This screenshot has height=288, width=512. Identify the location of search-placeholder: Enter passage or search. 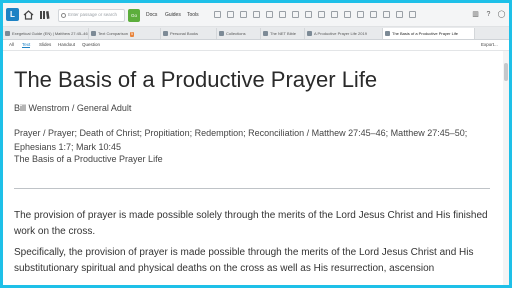
(93, 14).